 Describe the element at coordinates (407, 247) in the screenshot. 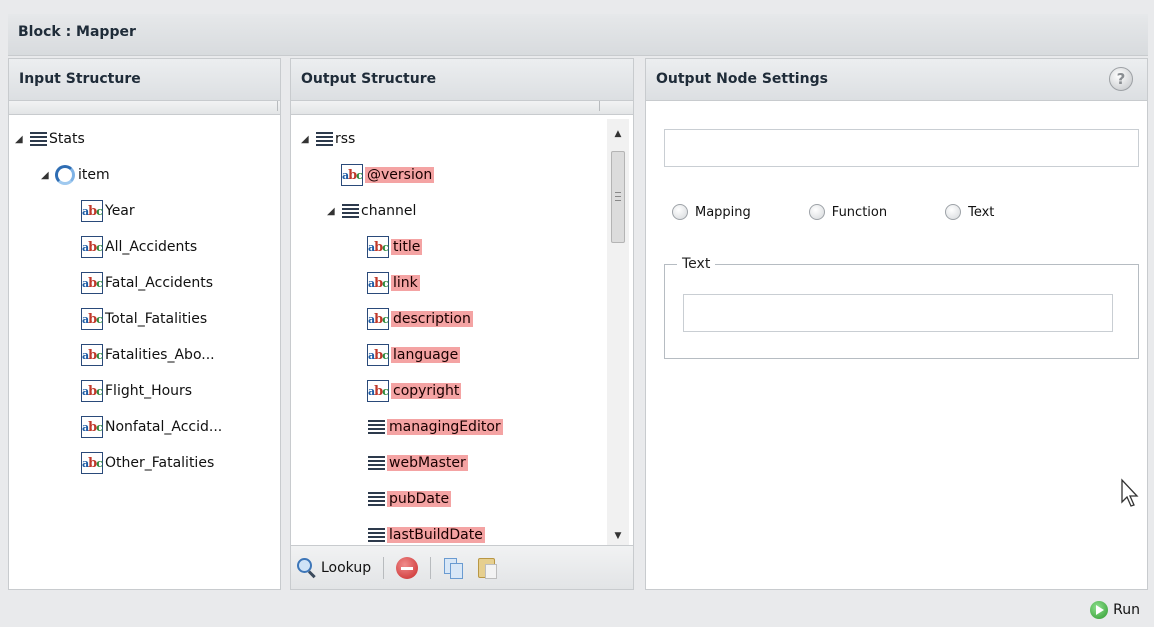

I see `tree-node-label: title` at that location.